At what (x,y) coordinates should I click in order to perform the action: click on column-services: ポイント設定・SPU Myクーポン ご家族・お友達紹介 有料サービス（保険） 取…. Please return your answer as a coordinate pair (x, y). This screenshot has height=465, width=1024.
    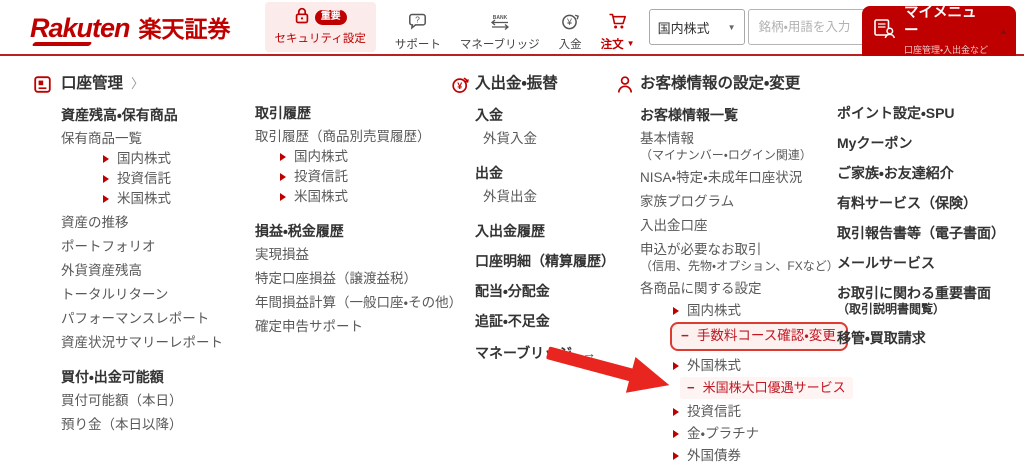
    Looking at the image, I should click on (928, 225).